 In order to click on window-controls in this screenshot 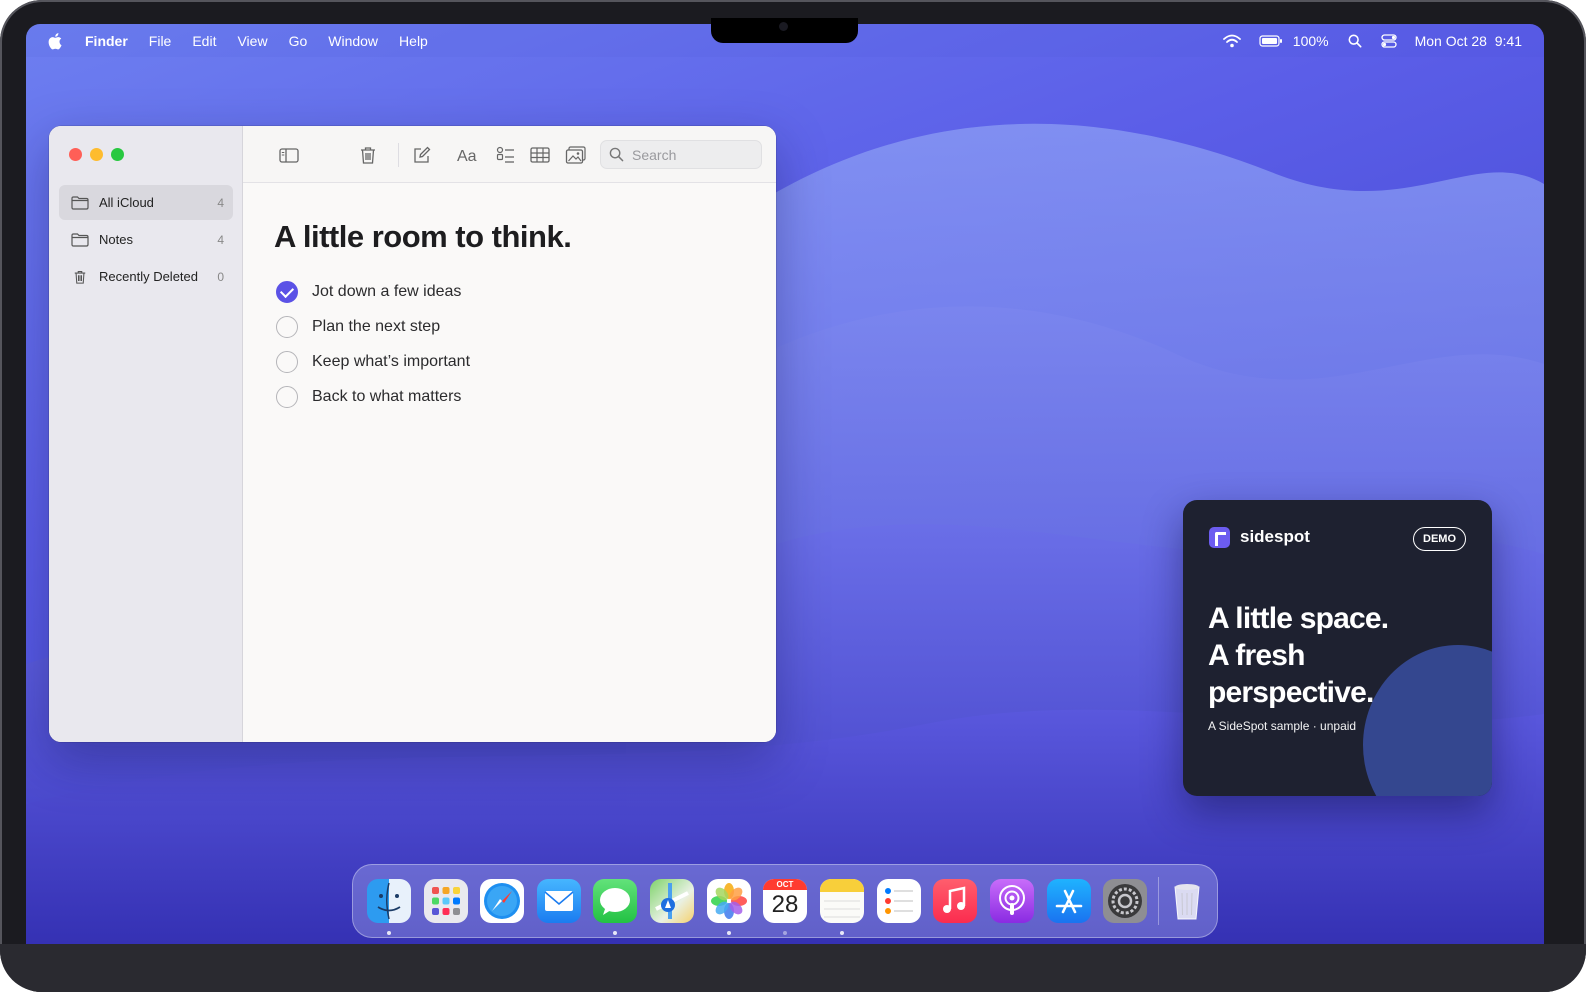, I will do `click(96, 154)`.